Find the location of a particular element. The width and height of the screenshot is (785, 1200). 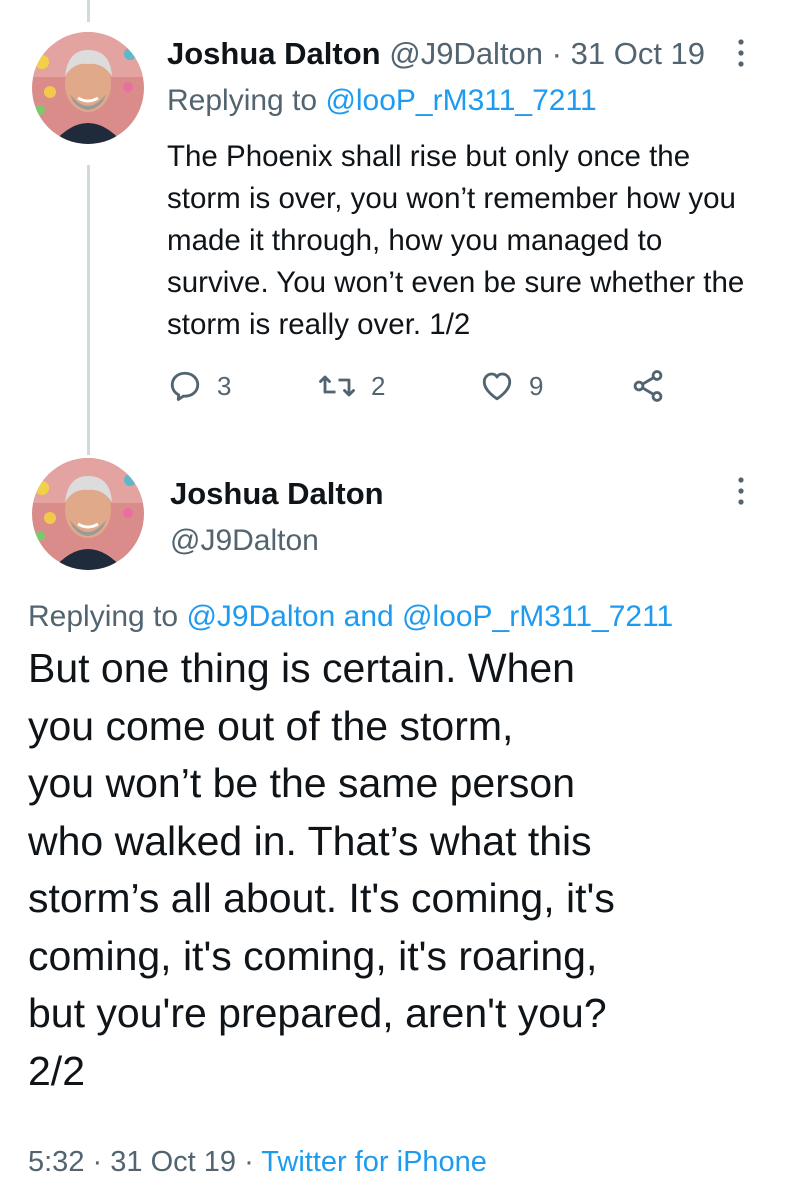

comment-icon is located at coordinates (185, 386).